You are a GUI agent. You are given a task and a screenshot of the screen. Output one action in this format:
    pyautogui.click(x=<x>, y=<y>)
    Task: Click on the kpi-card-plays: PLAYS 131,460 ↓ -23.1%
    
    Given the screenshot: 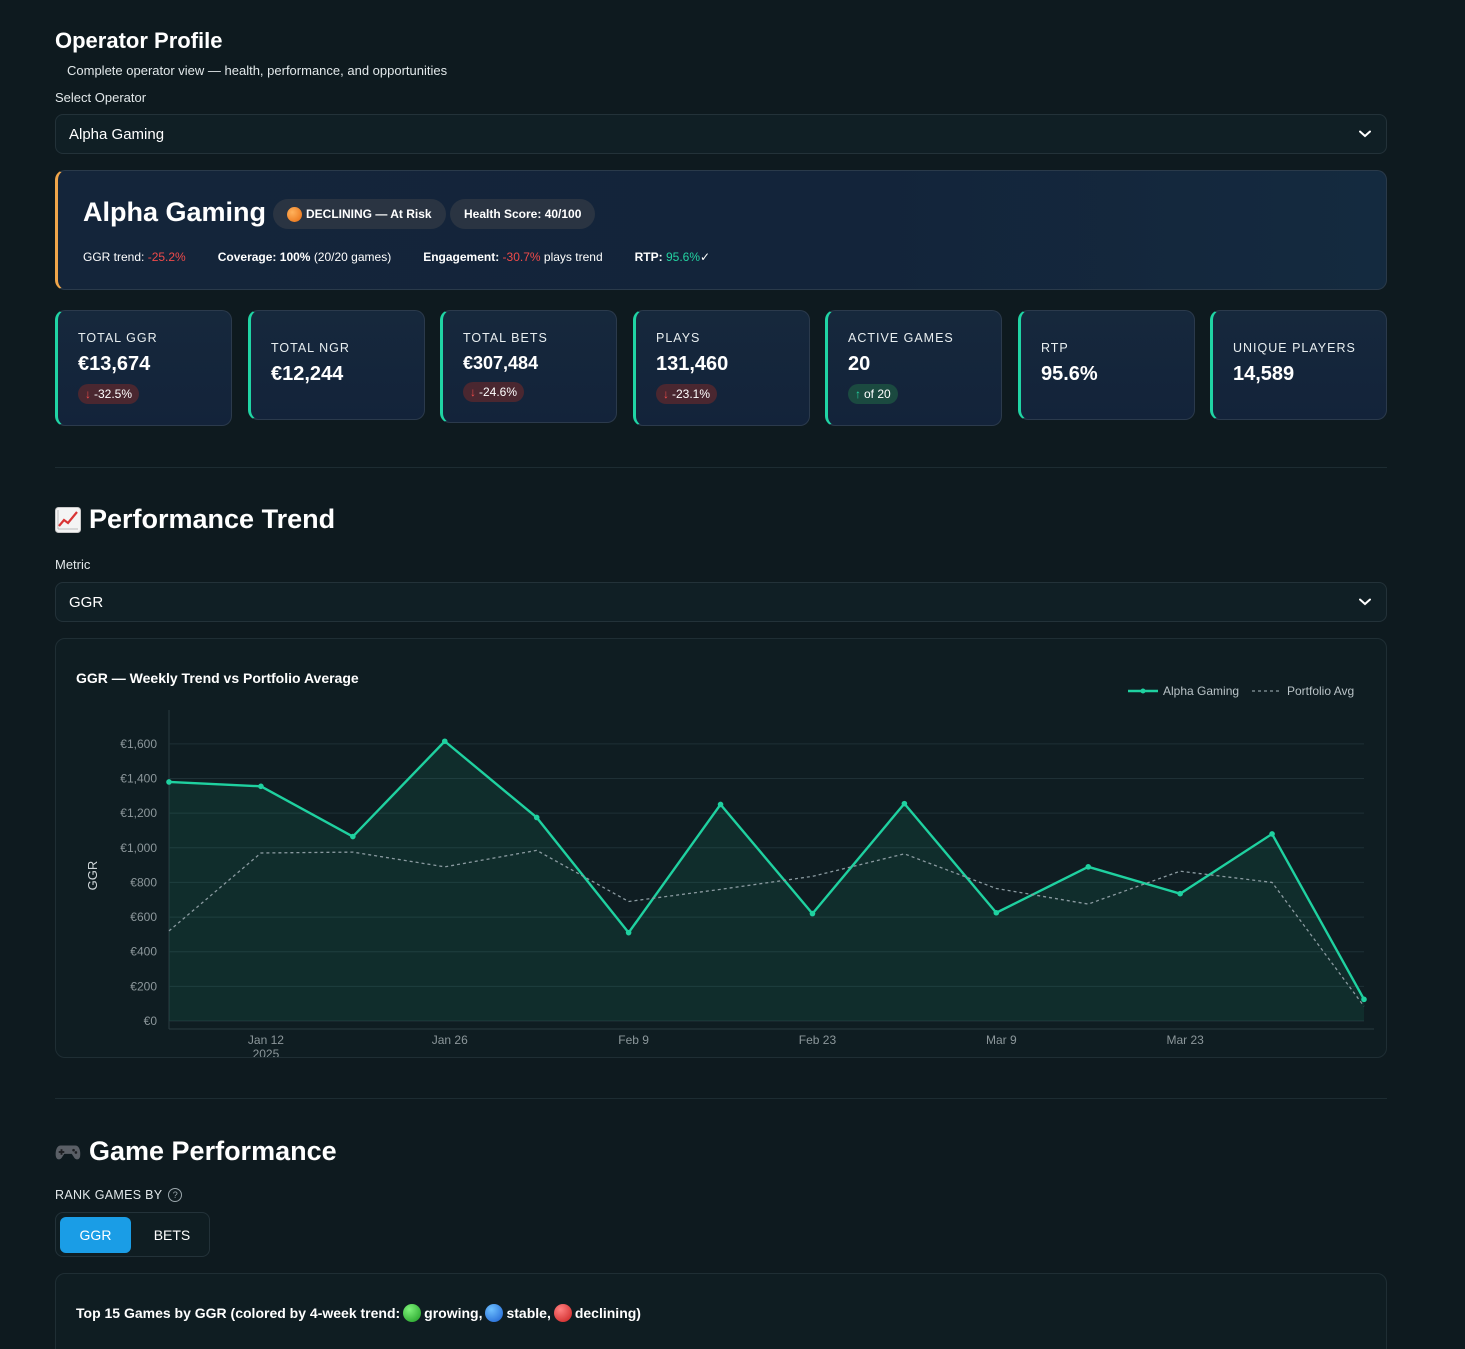 What is the action you would take?
    pyautogui.click(x=721, y=368)
    